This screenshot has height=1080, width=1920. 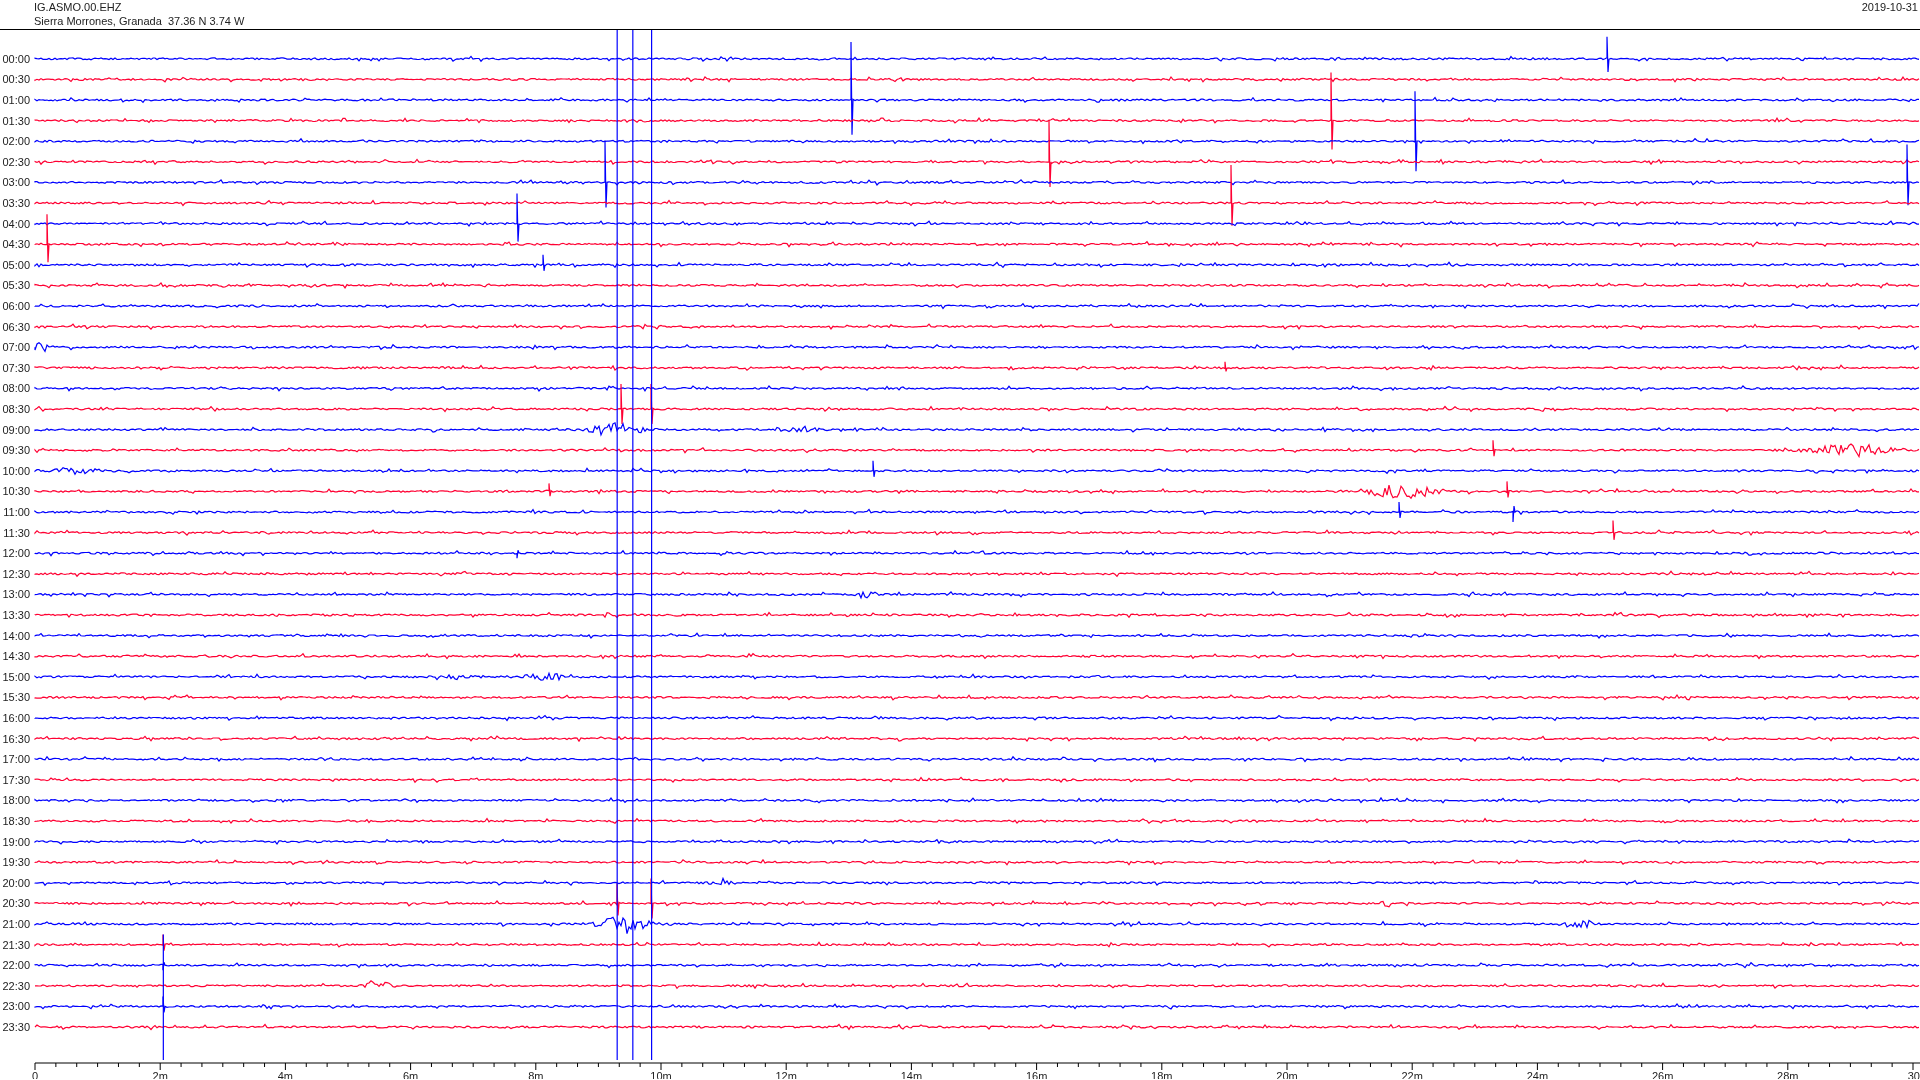 What do you see at coordinates (1889, 7) in the screenshot?
I see `date-label: 2019-10-31` at bounding box center [1889, 7].